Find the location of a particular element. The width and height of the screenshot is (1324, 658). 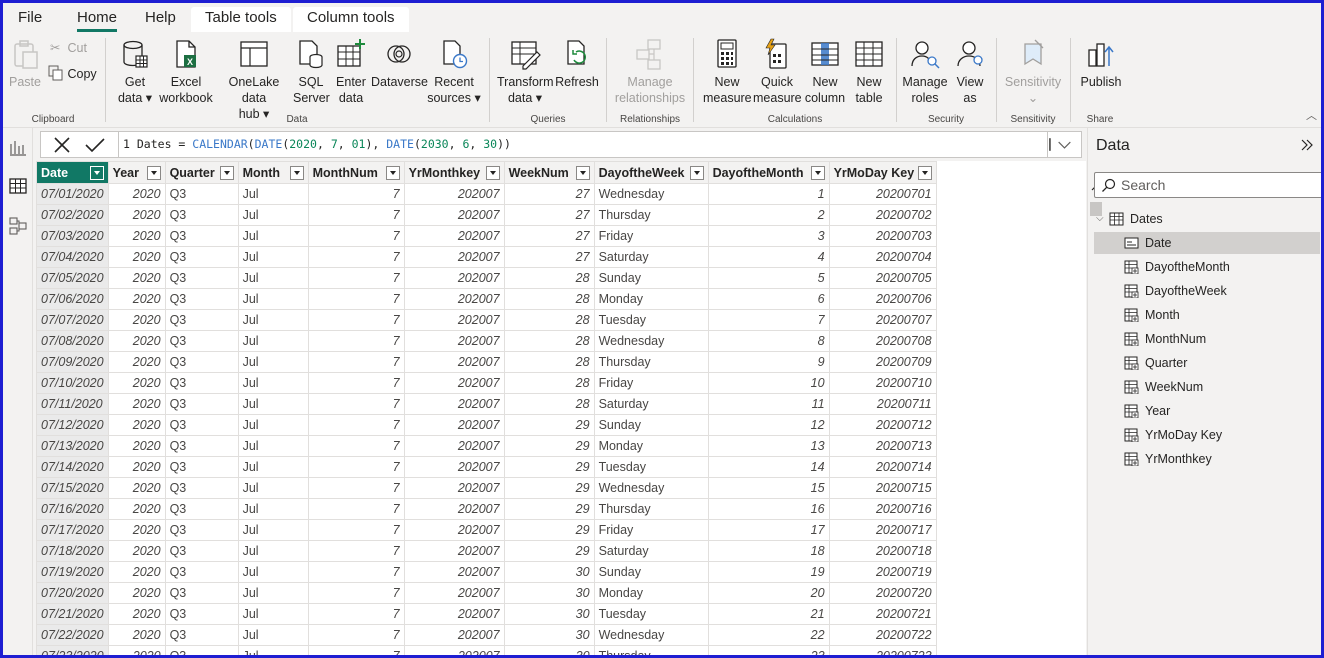

table-view-icon is located at coordinates (18, 186).